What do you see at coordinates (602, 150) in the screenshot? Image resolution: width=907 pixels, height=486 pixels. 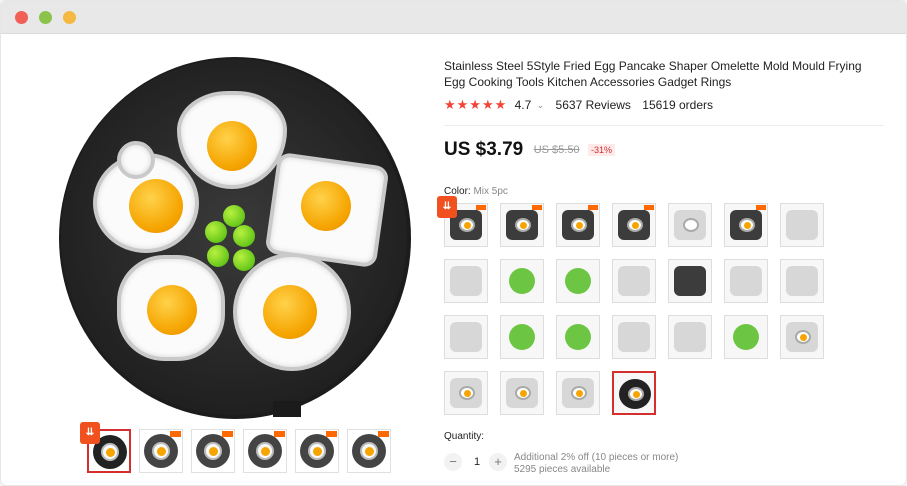 I see `discount-badge: -31%` at bounding box center [602, 150].